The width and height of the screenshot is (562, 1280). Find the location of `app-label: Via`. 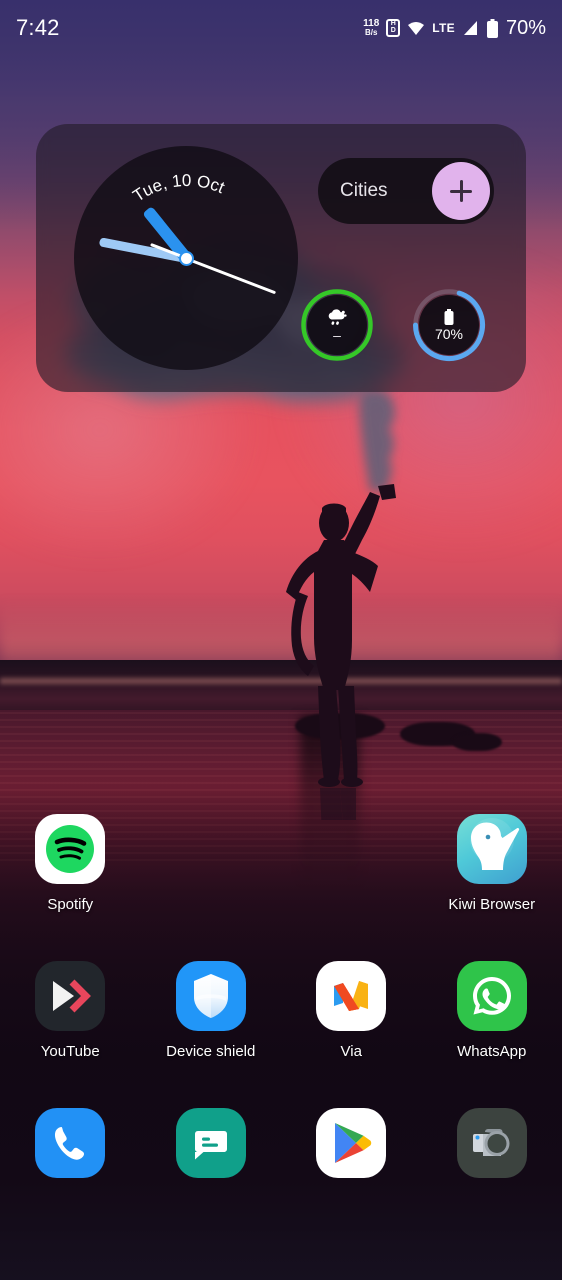

app-label: Via is located at coordinates (351, 1051).